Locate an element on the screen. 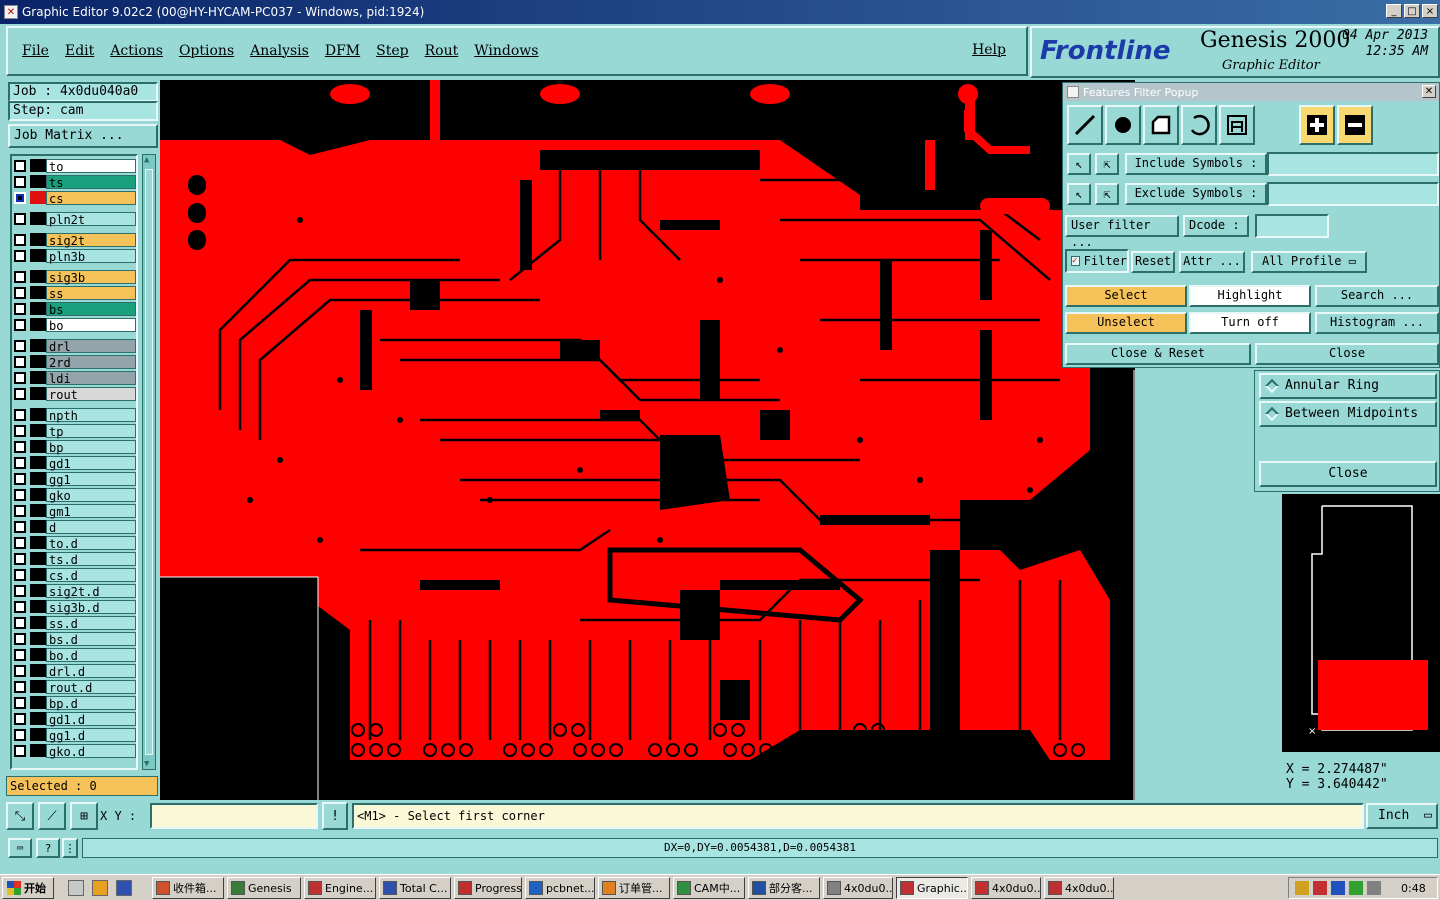 Image resolution: width=1440 pixels, height=900 pixels. reset-button: Reset is located at coordinates (1153, 262).